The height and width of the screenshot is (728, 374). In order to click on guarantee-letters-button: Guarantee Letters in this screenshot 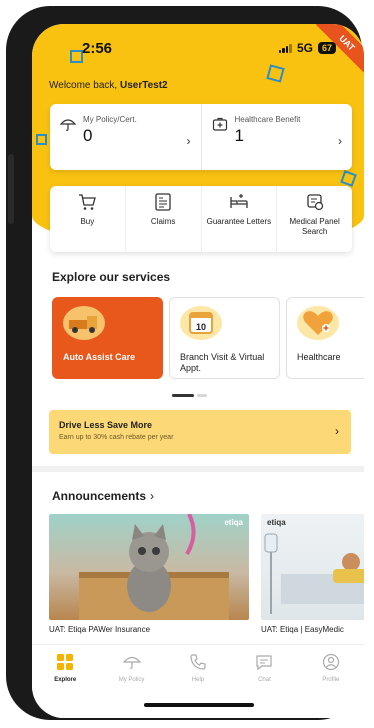, I will do `click(238, 219)`.